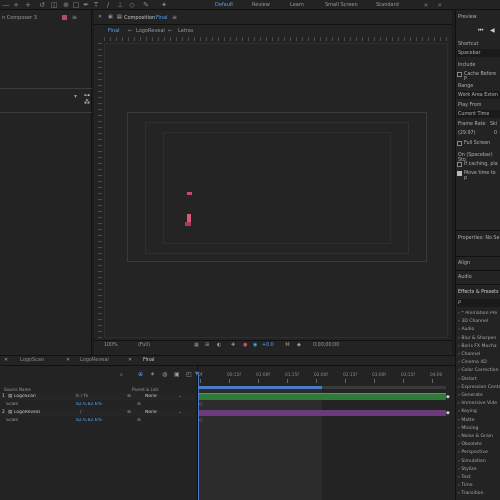  Describe the element at coordinates (177, 374) in the screenshot. I see `frame-blending-icon: ▣` at that location.